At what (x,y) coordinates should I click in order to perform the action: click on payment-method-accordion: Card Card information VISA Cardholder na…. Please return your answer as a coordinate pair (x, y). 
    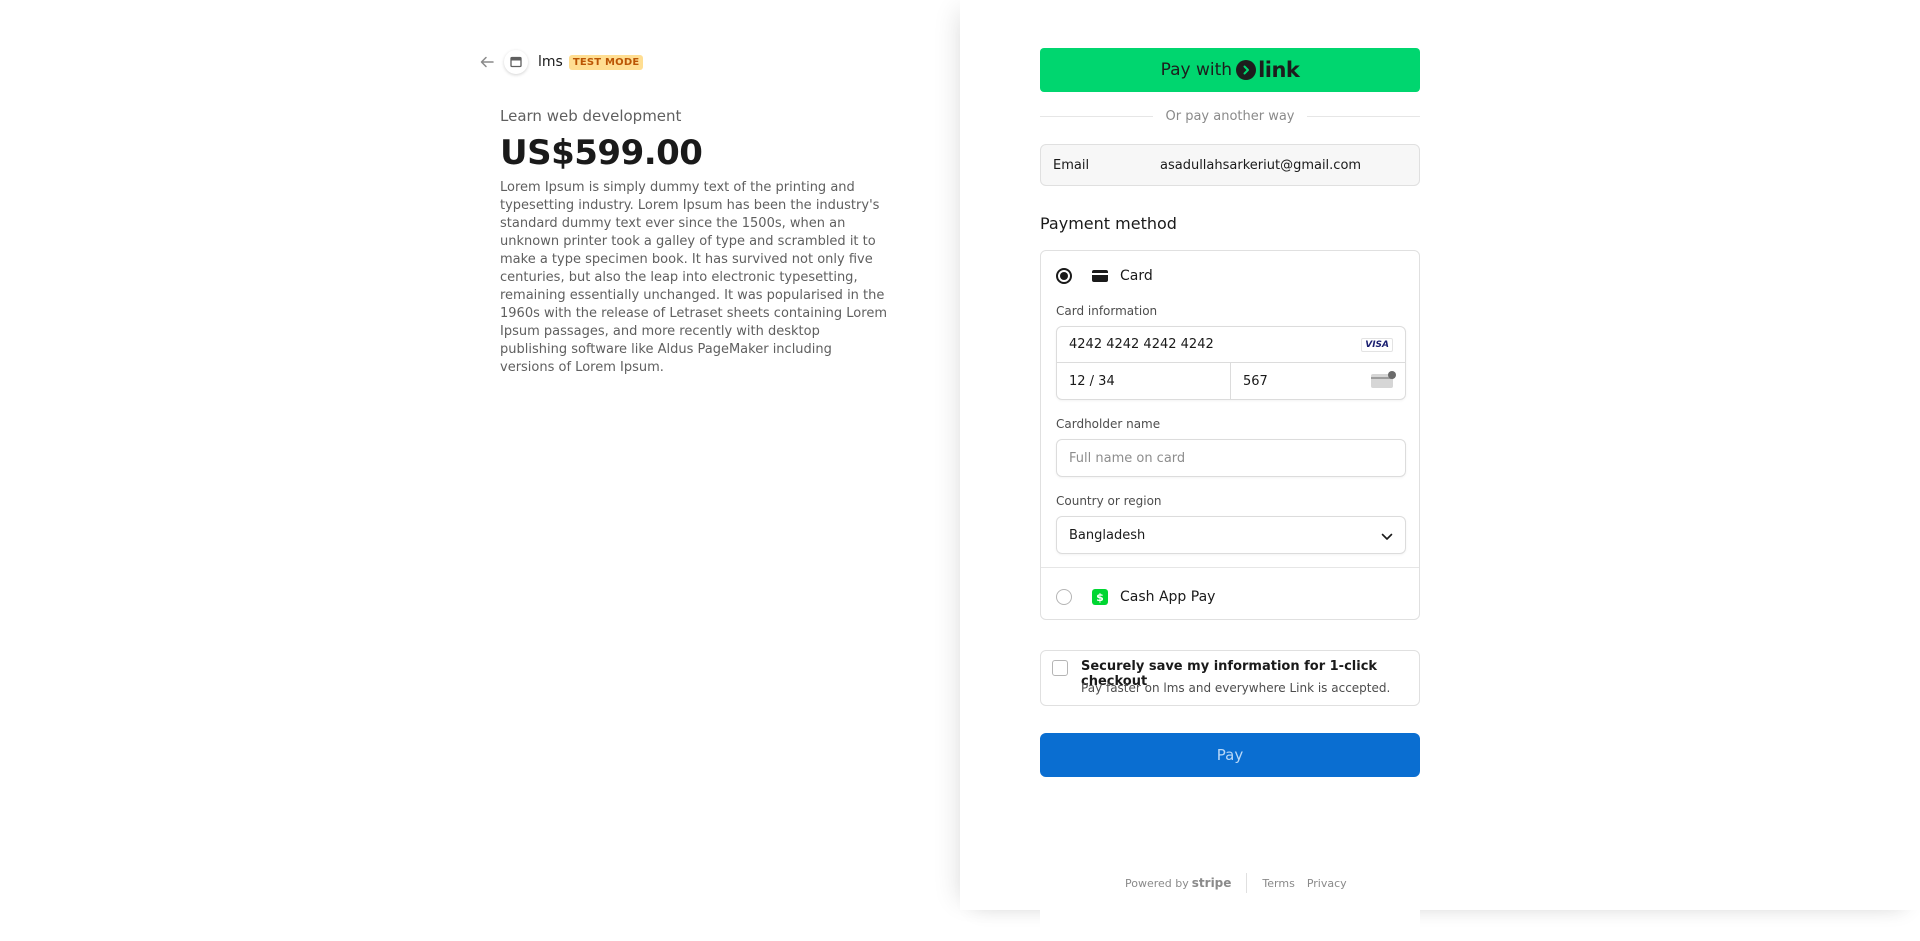
    Looking at the image, I should click on (1230, 435).